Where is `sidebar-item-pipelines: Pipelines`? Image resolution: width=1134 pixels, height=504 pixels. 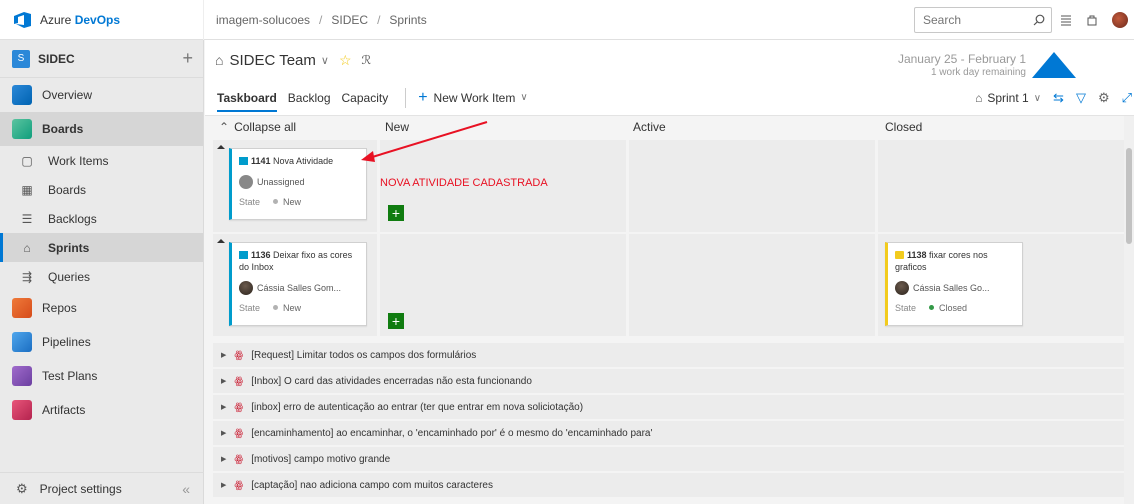 sidebar-item-pipelines: Pipelines is located at coordinates (101, 342).